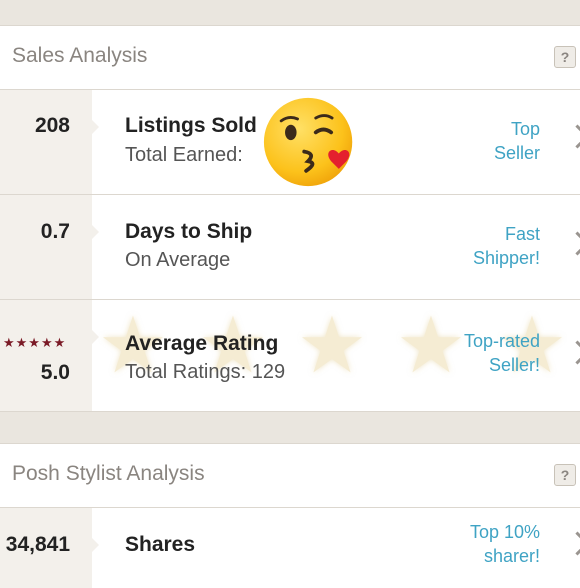 The image size is (580, 588). What do you see at coordinates (52, 125) in the screenshot?
I see `listings-sold-value: 208` at bounding box center [52, 125].